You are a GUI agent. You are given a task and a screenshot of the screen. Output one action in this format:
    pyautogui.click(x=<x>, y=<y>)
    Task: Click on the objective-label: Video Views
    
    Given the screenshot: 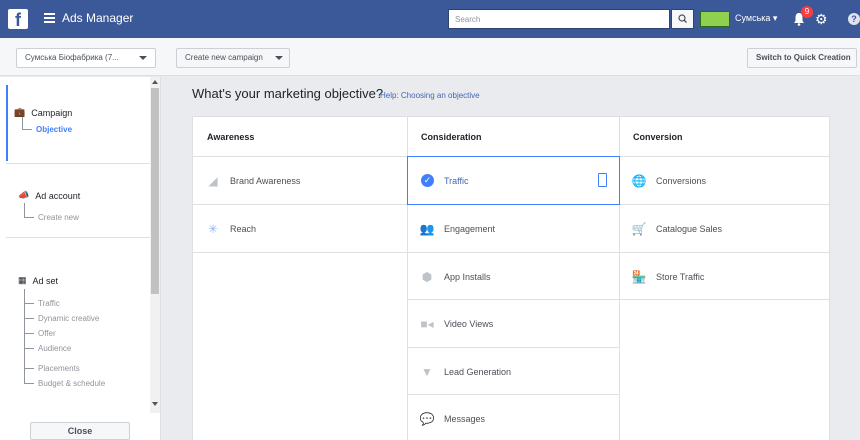 What is the action you would take?
    pyautogui.click(x=469, y=323)
    